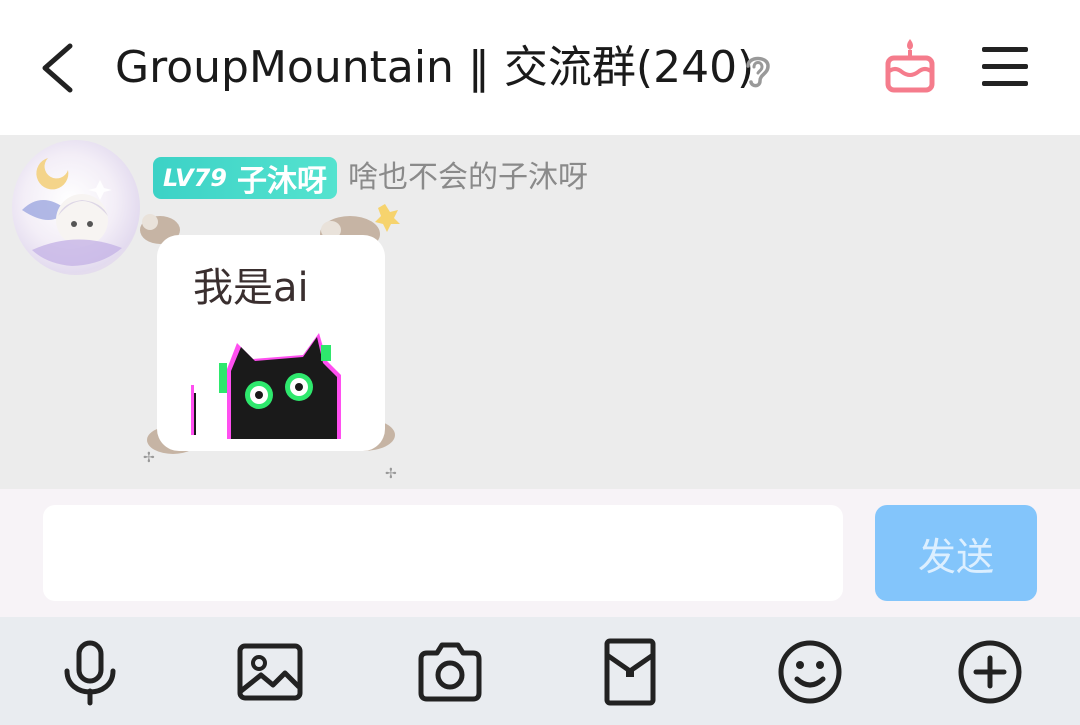 Image resolution: width=1080 pixels, height=725 pixels. I want to click on image-icon, so click(270, 672).